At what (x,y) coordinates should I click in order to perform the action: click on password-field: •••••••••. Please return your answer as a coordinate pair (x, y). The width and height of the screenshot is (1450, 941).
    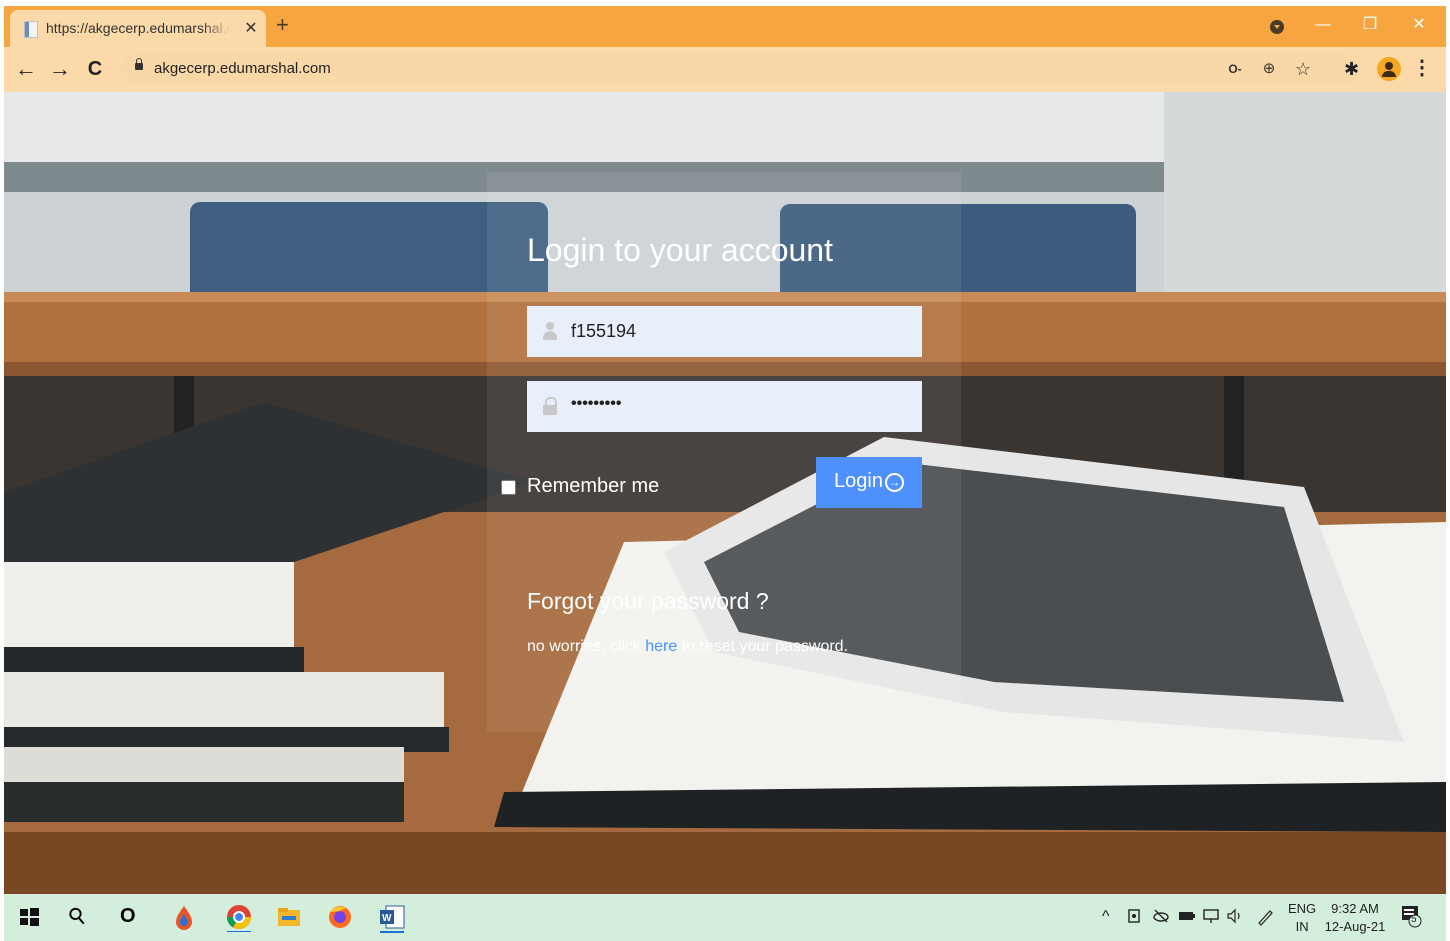
    Looking at the image, I should click on (724, 406).